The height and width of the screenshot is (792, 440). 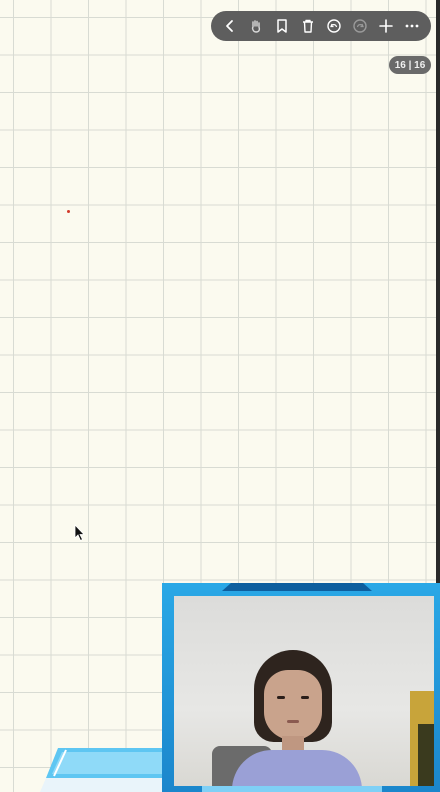 I want to click on more-button, so click(x=412, y=26).